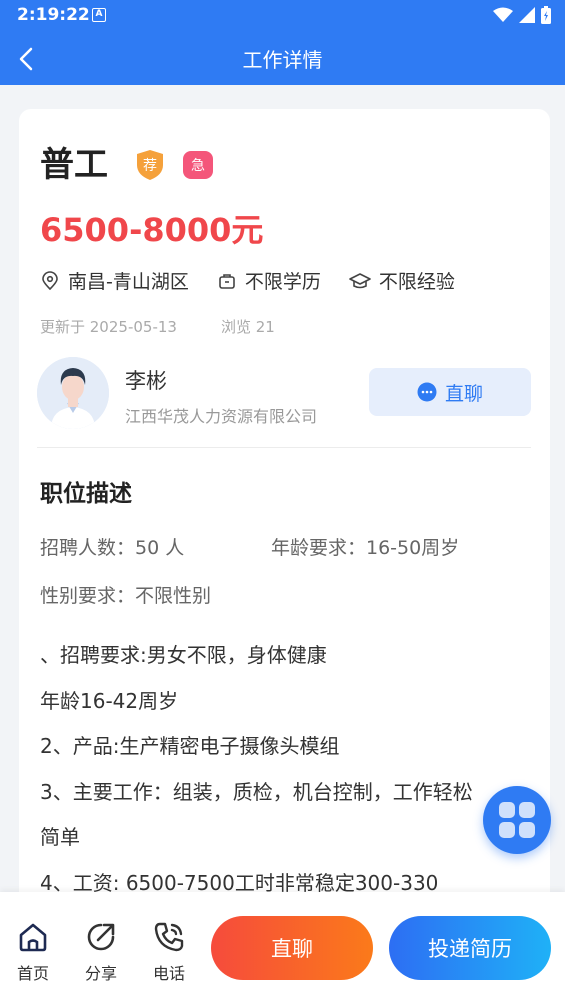 The height and width of the screenshot is (1004, 565). I want to click on divider, so click(284, 447).